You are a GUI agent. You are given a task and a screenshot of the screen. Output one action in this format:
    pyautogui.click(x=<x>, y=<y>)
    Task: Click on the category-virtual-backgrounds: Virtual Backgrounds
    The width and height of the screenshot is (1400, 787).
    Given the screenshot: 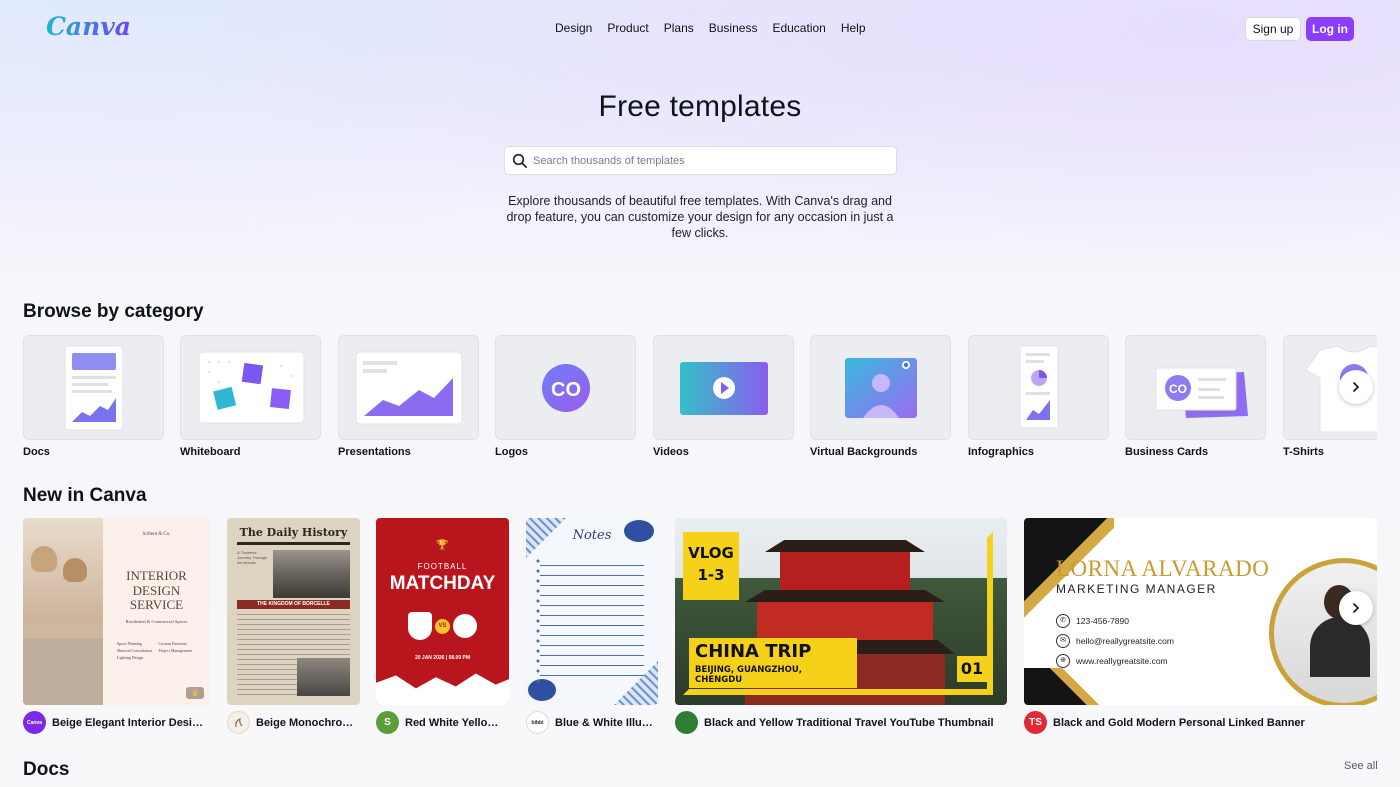 What is the action you would take?
    pyautogui.click(x=880, y=396)
    